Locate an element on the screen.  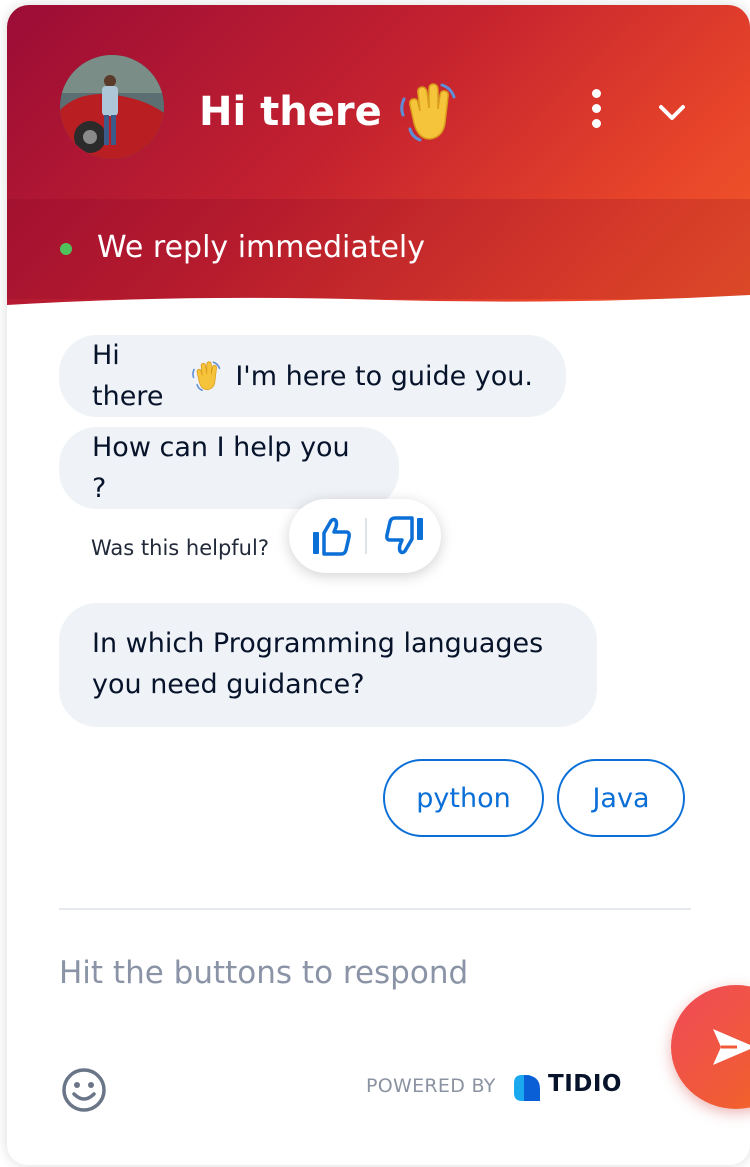
thumbs-down-icon is located at coordinates (404, 535).